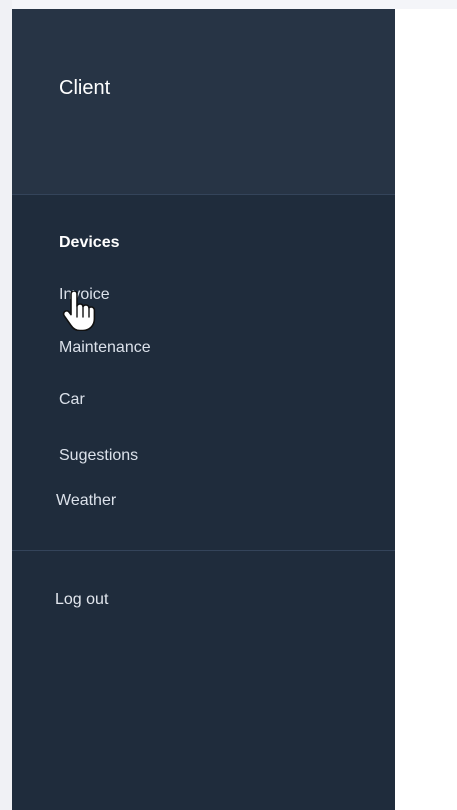 This screenshot has height=810, width=457. What do you see at coordinates (228, 4) in the screenshot?
I see `top-strip` at bounding box center [228, 4].